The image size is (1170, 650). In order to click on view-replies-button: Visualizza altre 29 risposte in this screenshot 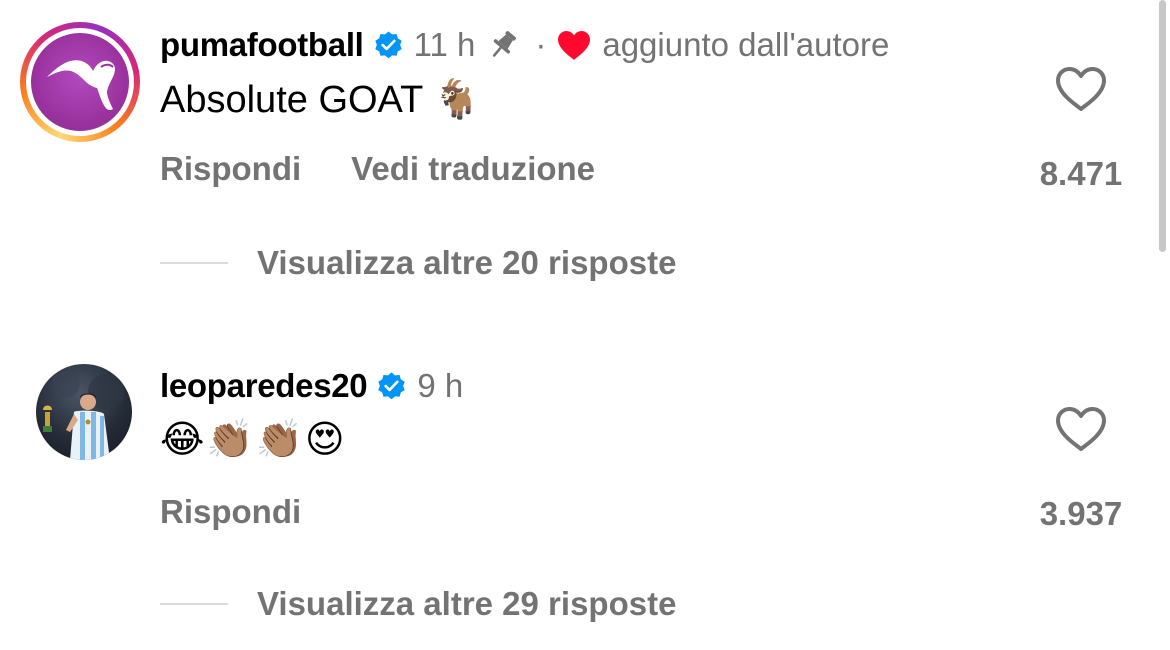, I will do `click(418, 604)`.